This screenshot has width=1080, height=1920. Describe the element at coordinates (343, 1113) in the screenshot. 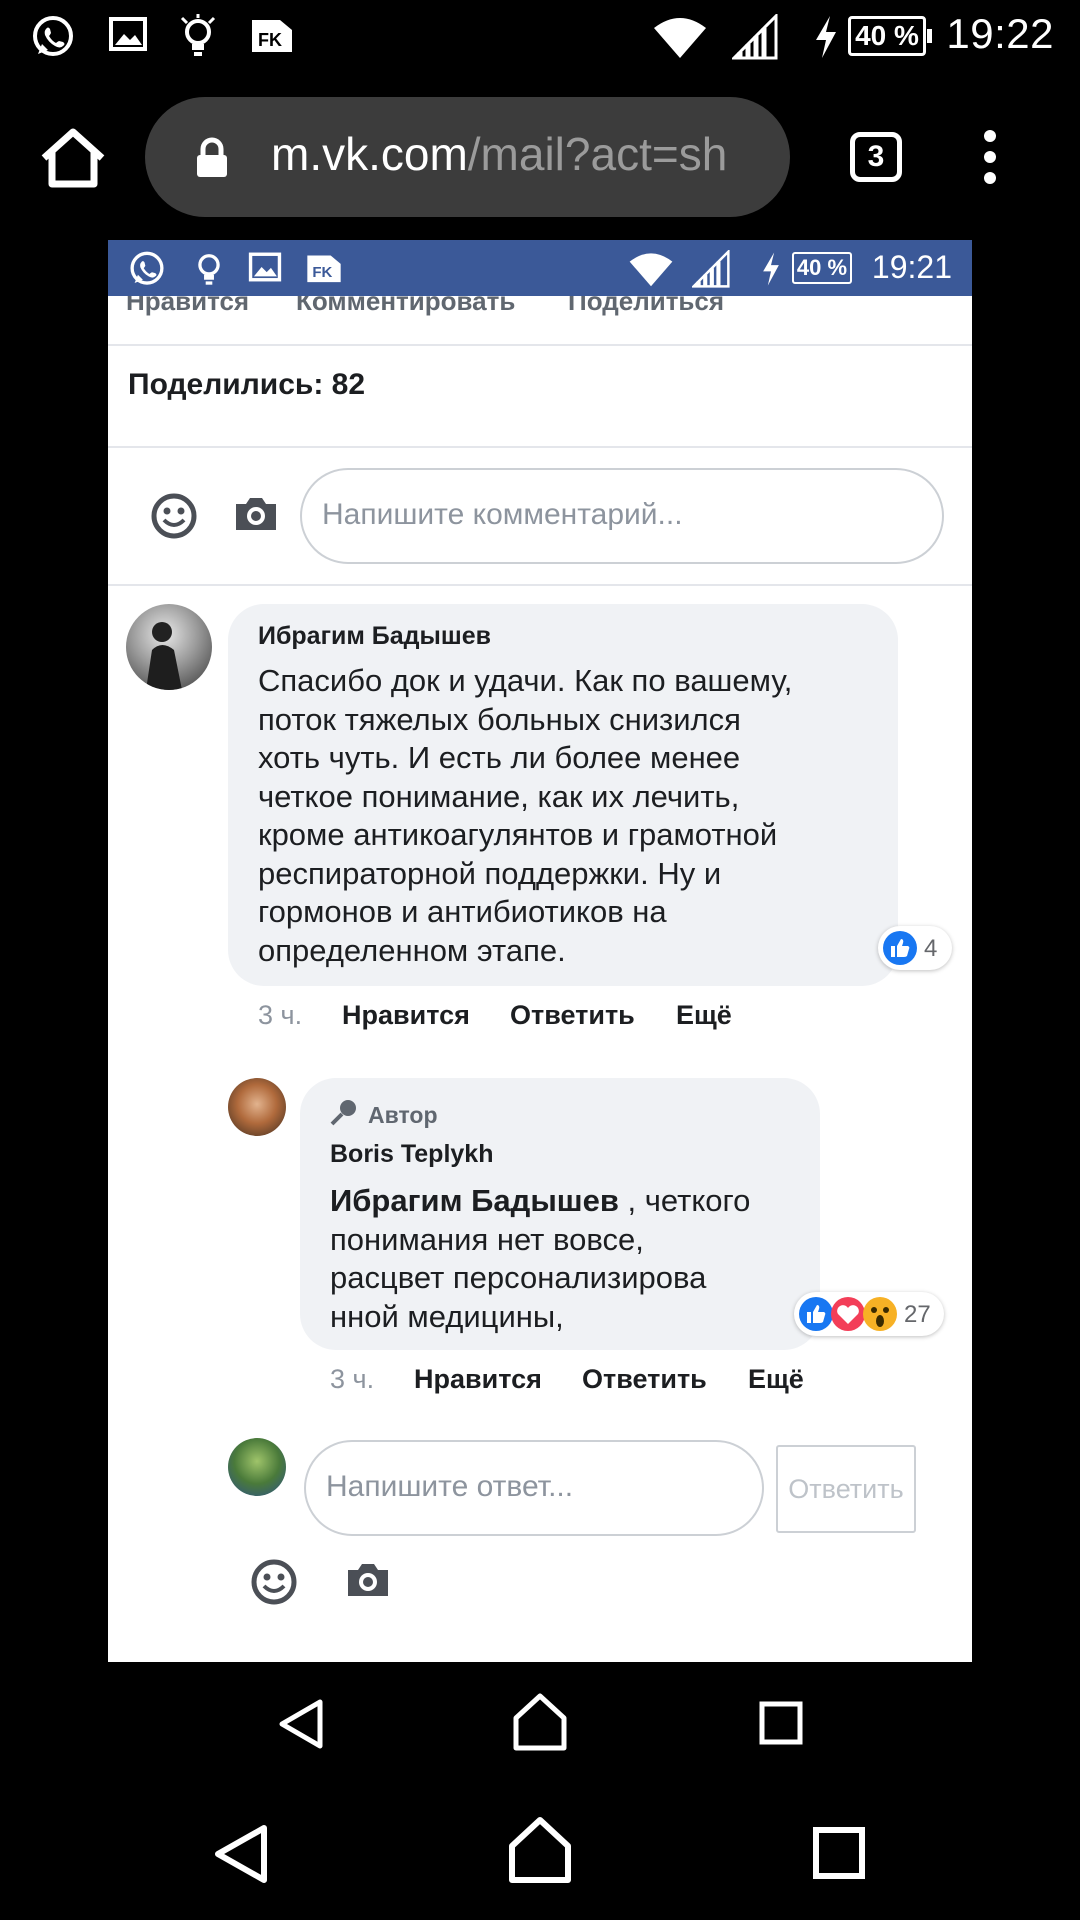

I see `microphone-icon` at that location.